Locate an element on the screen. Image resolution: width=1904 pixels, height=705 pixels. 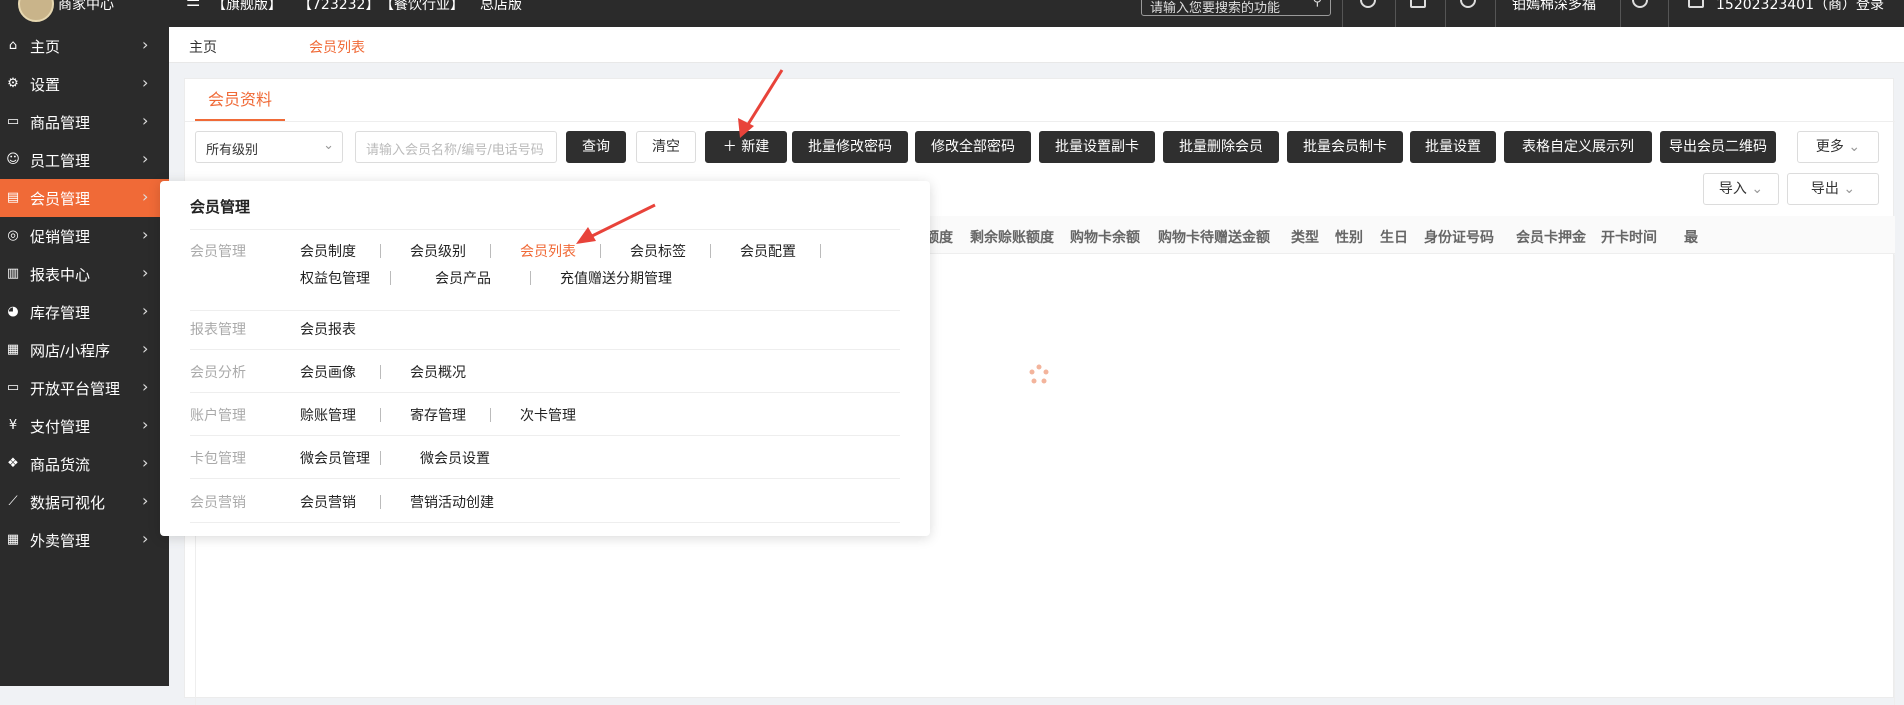
modify-all-password-button: 修改全部密码 is located at coordinates (973, 147).